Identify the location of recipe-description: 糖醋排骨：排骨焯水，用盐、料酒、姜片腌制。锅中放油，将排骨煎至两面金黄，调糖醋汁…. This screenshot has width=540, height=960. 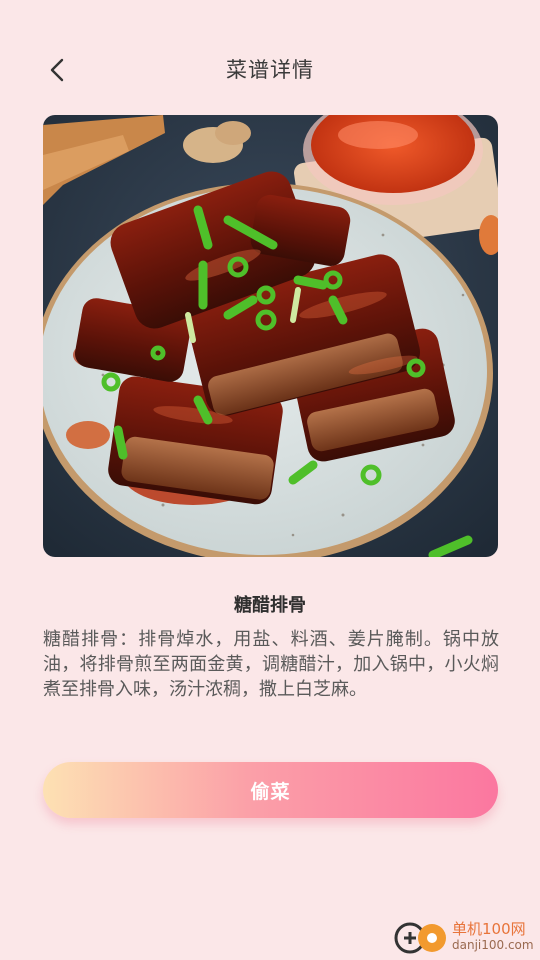
(271, 664).